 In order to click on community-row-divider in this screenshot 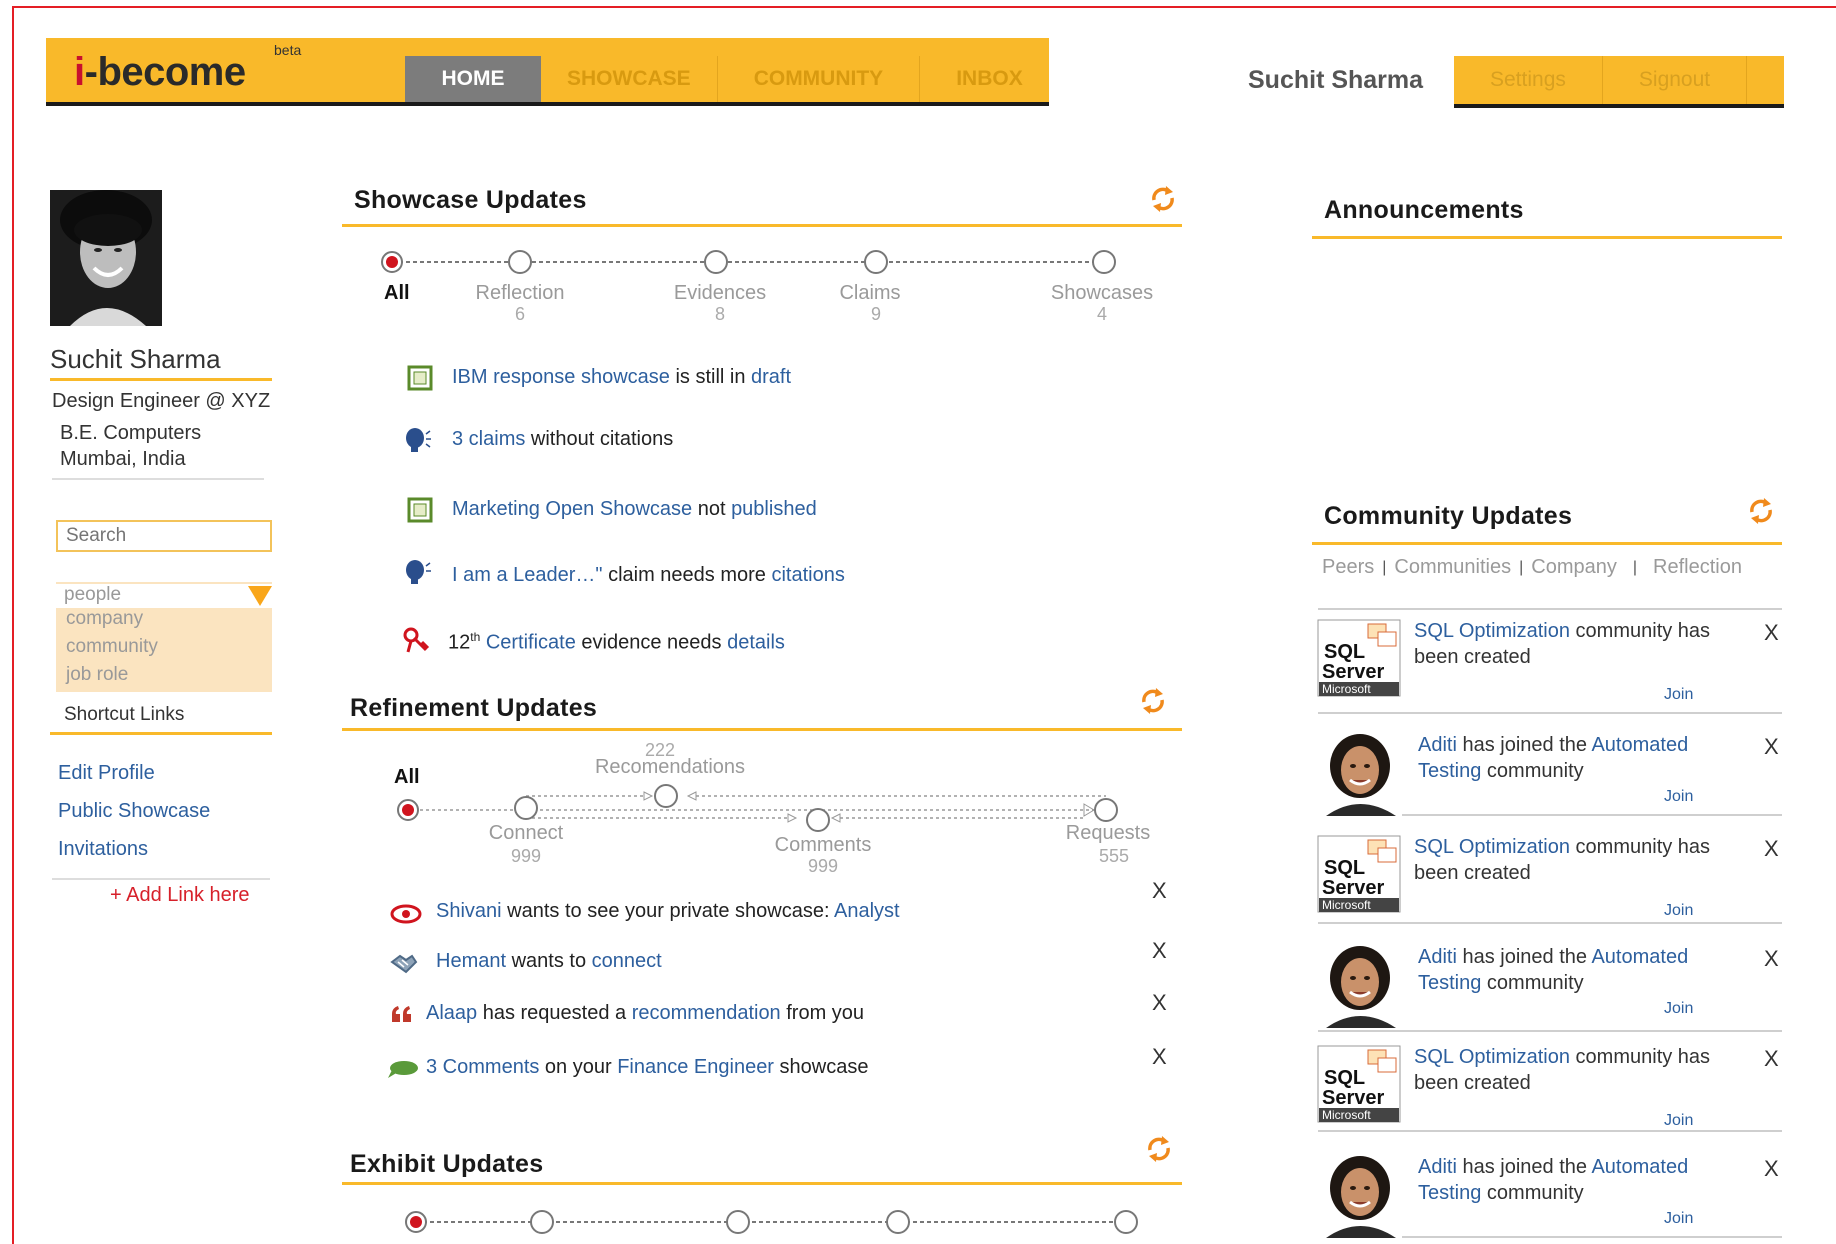, I will do `click(1550, 713)`.